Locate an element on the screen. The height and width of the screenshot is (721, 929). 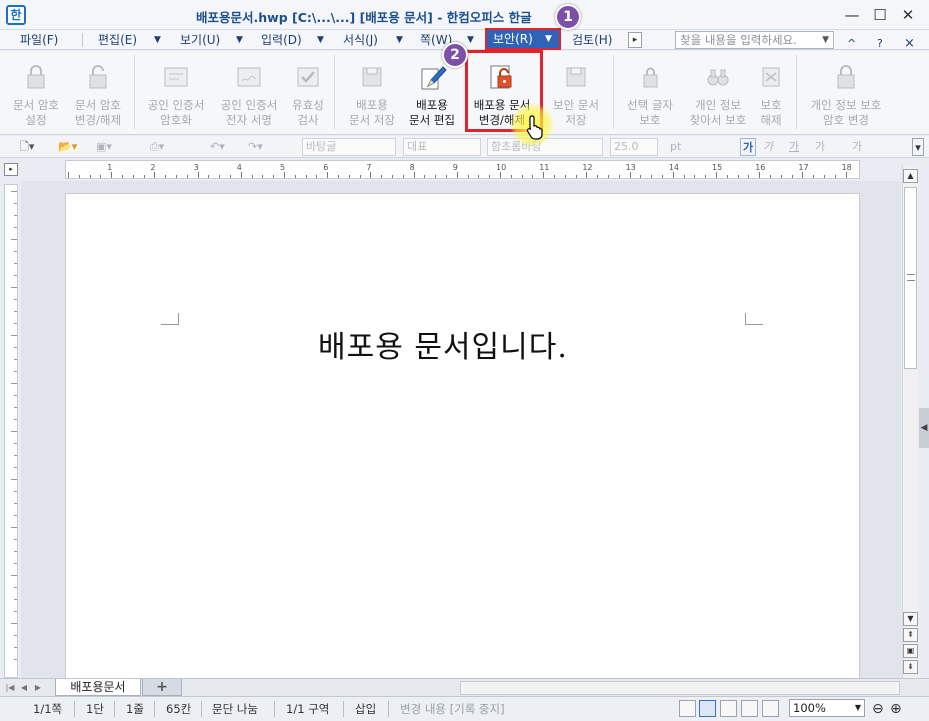
menu-view: 보기(U) is located at coordinates (200, 40).